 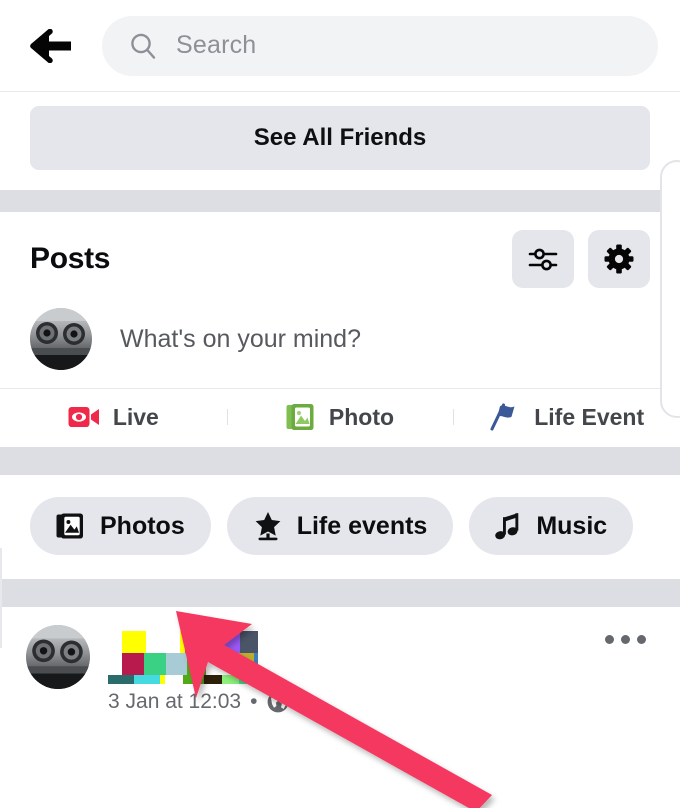 What do you see at coordinates (381, 702) in the screenshot?
I see `post-timestamp-row: 3 Jan at 12:03 •` at bounding box center [381, 702].